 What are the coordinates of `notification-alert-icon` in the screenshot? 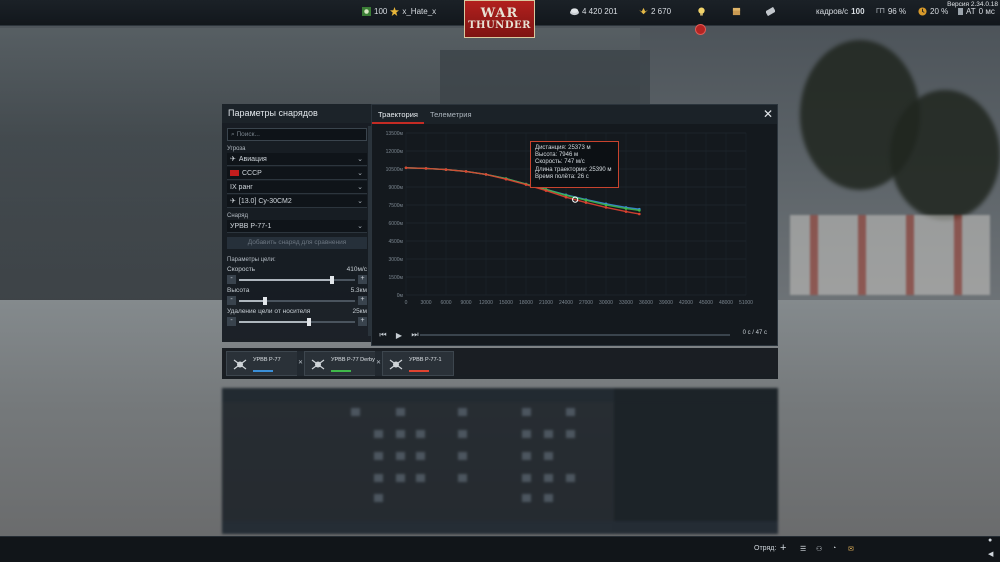 It's located at (700, 29).